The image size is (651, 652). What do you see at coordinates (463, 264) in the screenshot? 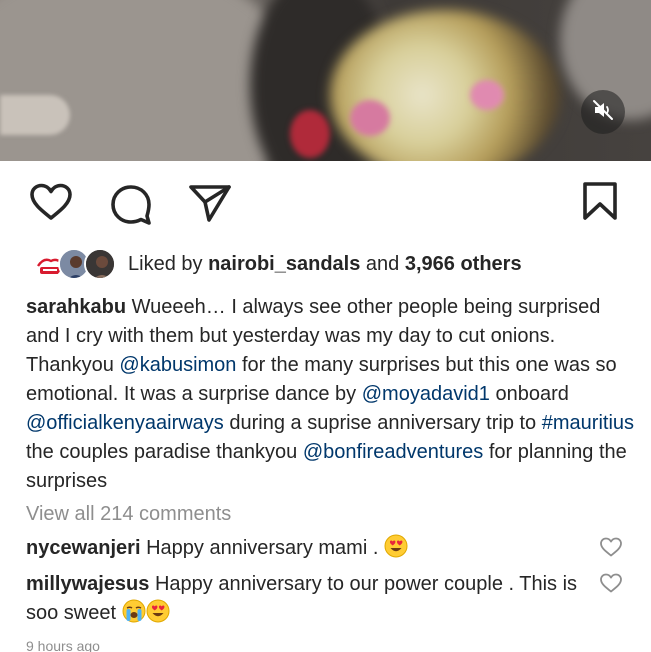
I see `likes-others-count: 3,966 others` at bounding box center [463, 264].